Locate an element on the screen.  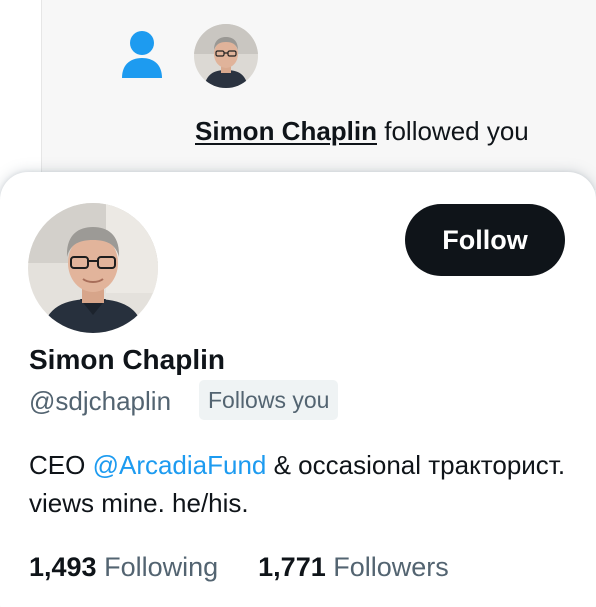
following-label: Following is located at coordinates (161, 567).